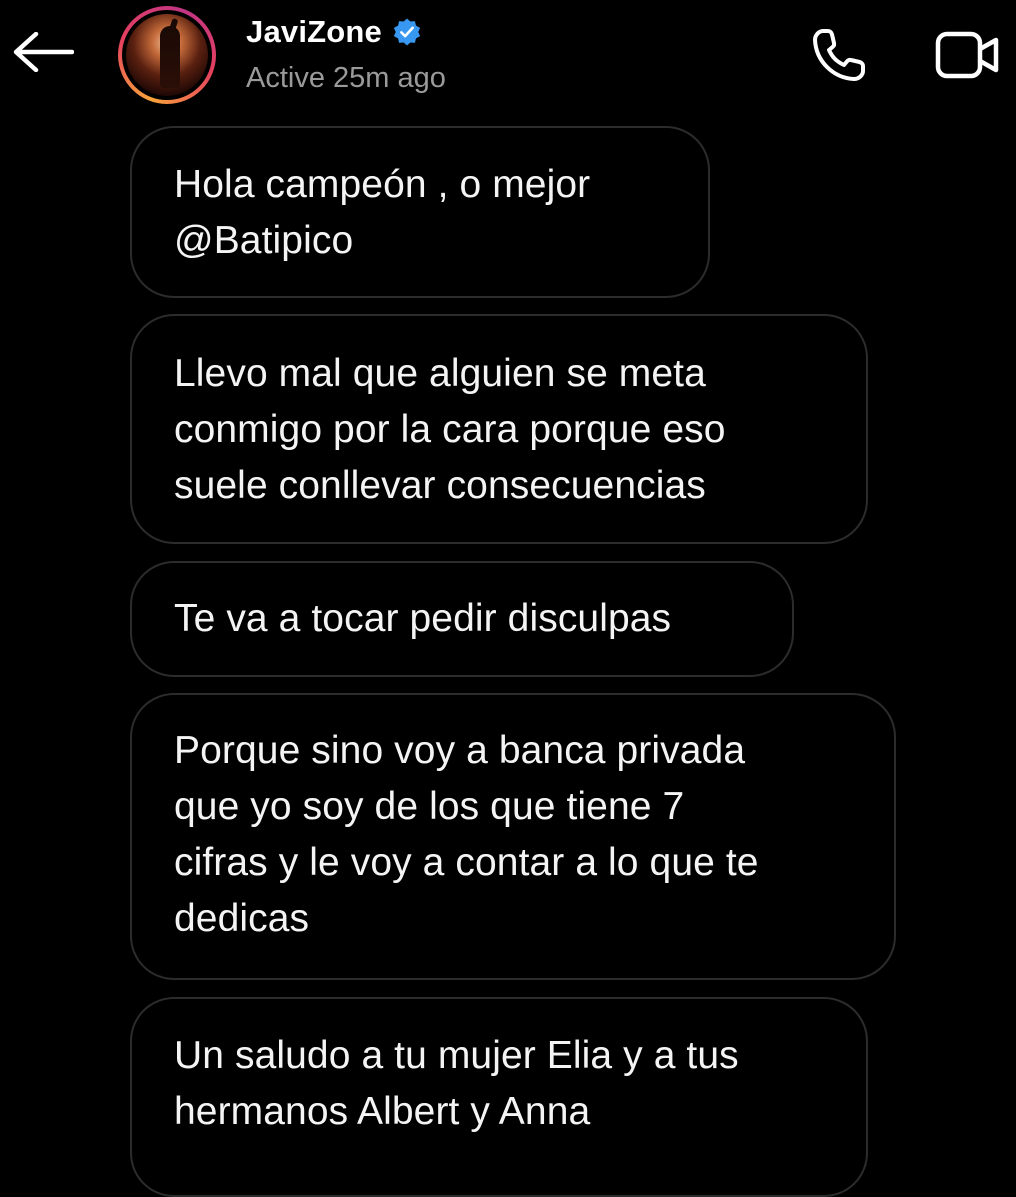  I want to click on back-button, so click(43, 52).